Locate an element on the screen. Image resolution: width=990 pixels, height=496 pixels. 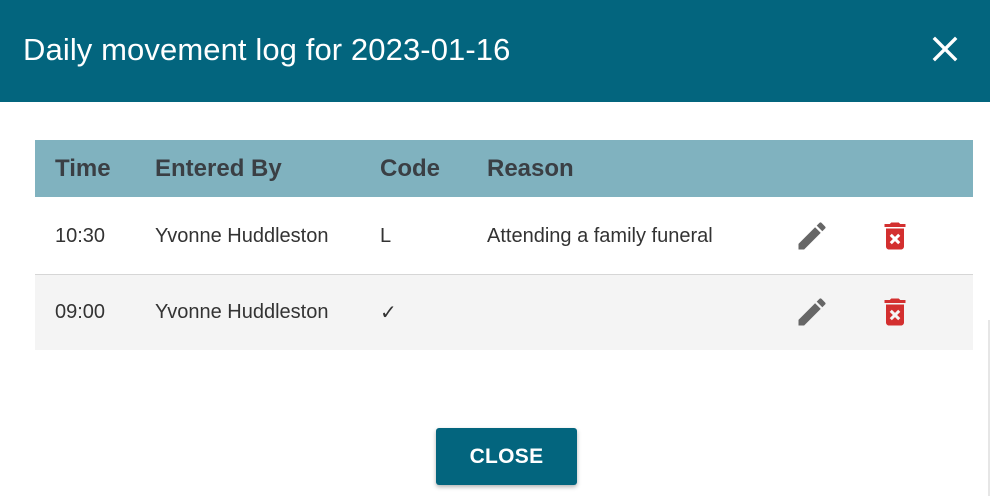
cell-time: 10:30 is located at coordinates (95, 236).